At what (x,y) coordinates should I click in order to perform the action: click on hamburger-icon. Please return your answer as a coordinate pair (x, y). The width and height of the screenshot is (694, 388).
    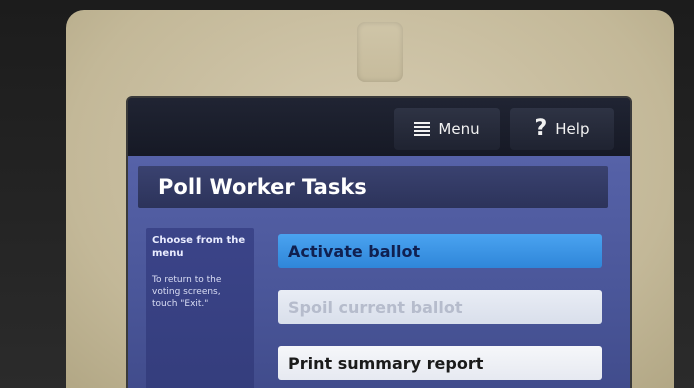
    Looking at the image, I should click on (422, 129).